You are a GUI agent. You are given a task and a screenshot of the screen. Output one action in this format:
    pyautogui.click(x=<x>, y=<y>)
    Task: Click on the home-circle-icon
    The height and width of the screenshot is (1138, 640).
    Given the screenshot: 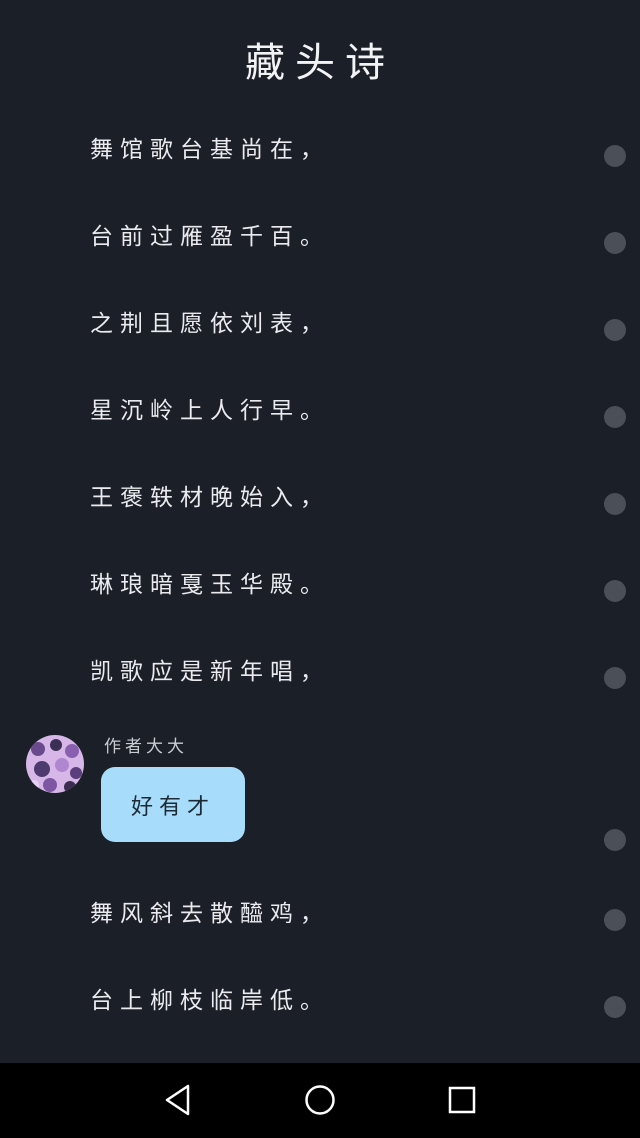 What is the action you would take?
    pyautogui.click(x=320, y=1100)
    